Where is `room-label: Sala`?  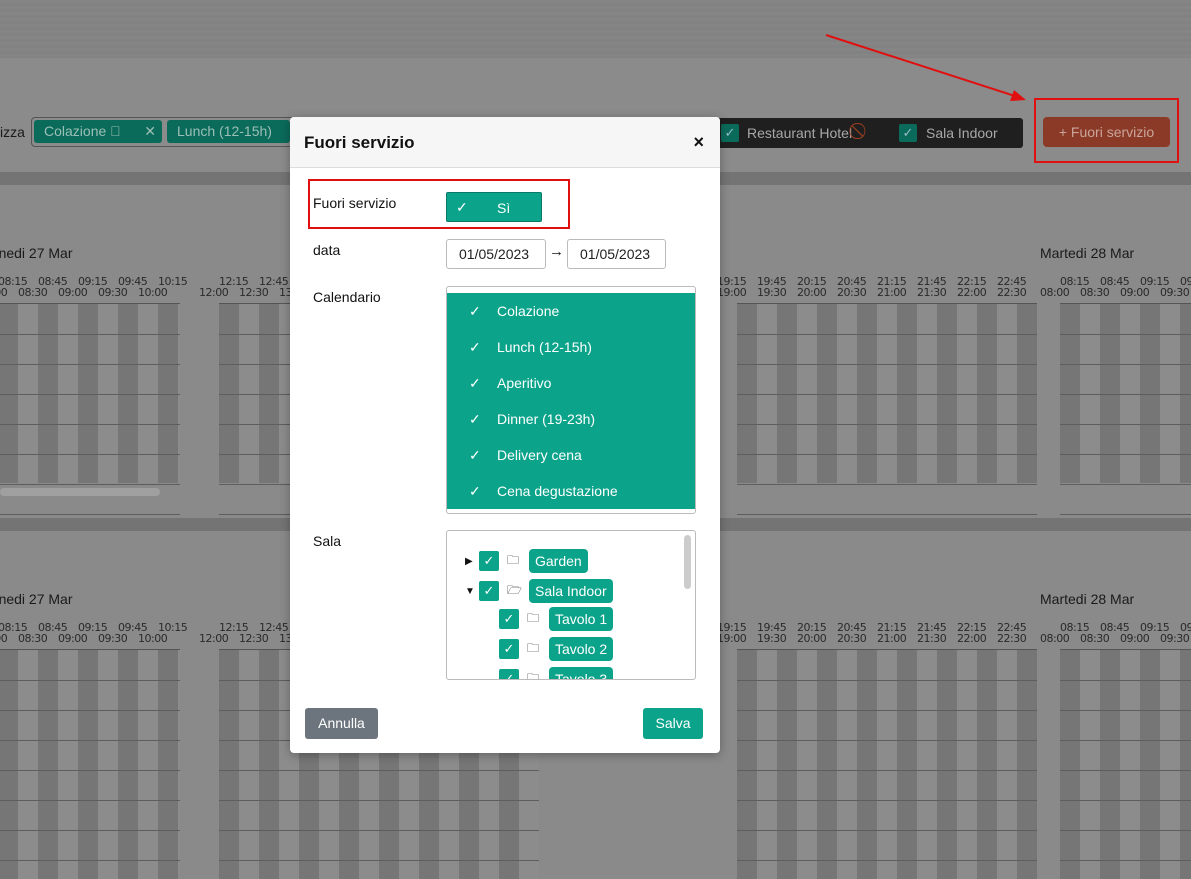 room-label: Sala is located at coordinates (327, 541).